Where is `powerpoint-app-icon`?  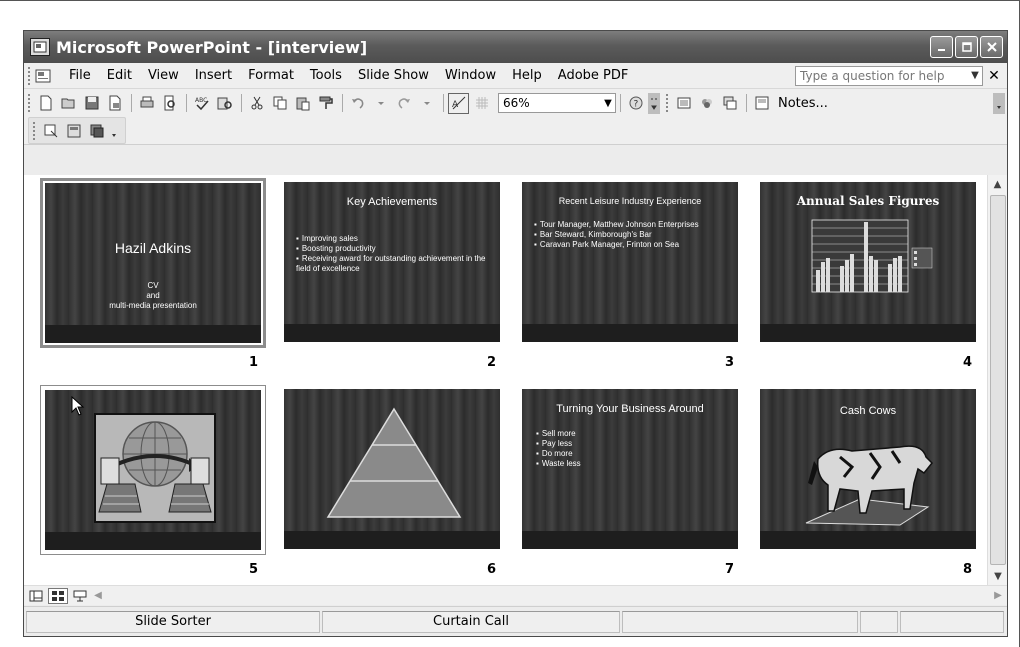
powerpoint-app-icon is located at coordinates (40, 47).